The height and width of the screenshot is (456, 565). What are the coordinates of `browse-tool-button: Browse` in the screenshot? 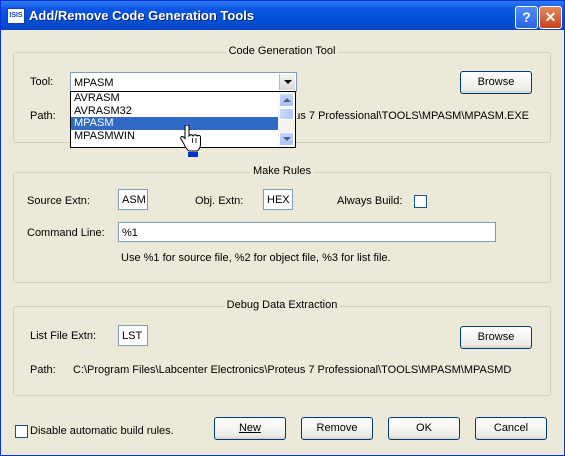 It's located at (496, 82).